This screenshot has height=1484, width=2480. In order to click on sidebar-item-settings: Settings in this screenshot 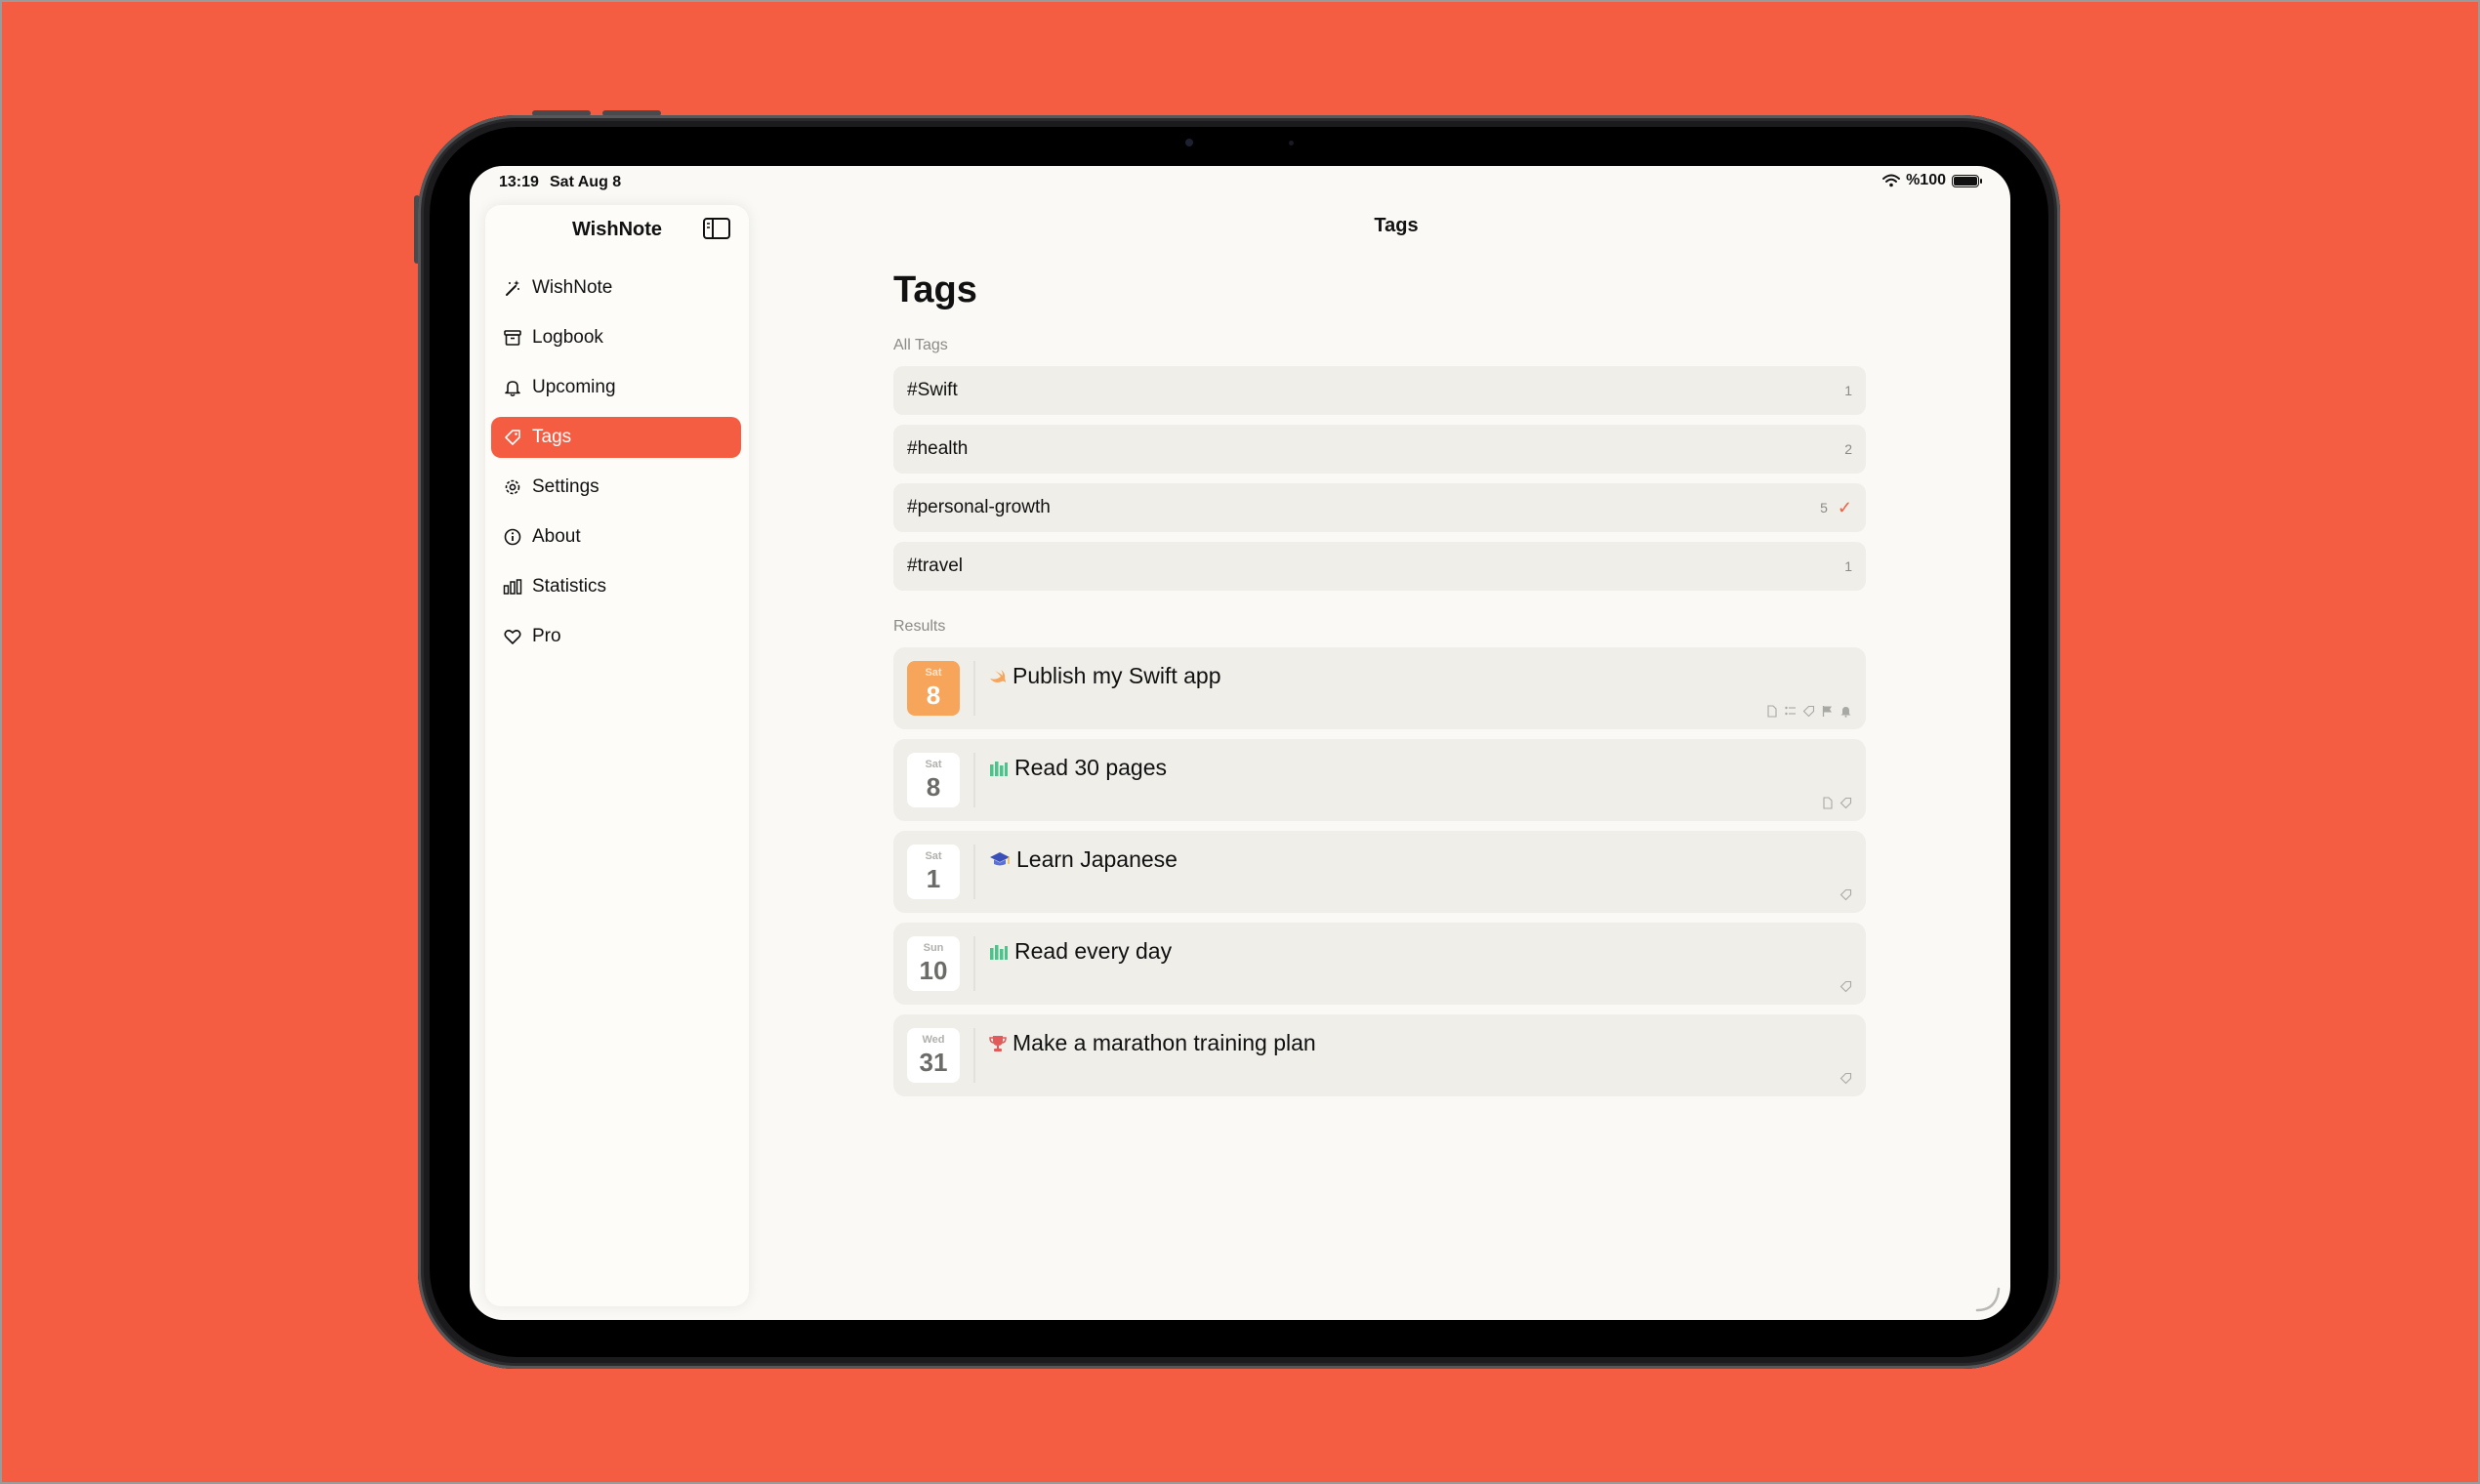, I will do `click(616, 488)`.